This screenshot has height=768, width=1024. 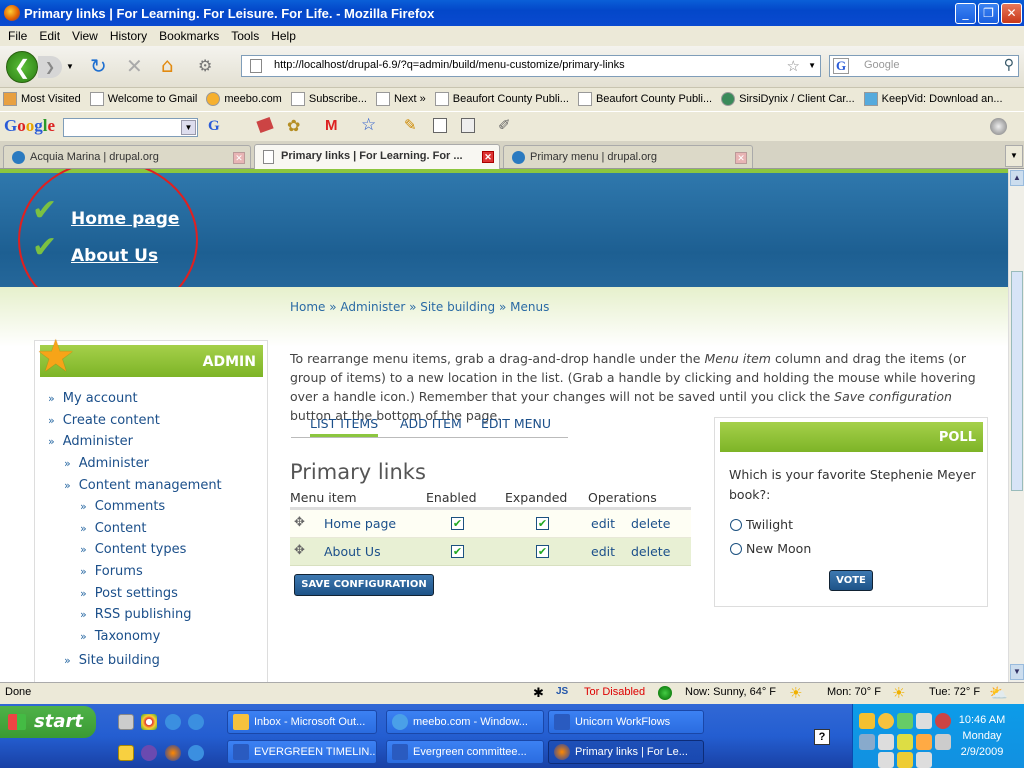 I want to click on weather-tue: Tue: 72° F, so click(x=954, y=692).